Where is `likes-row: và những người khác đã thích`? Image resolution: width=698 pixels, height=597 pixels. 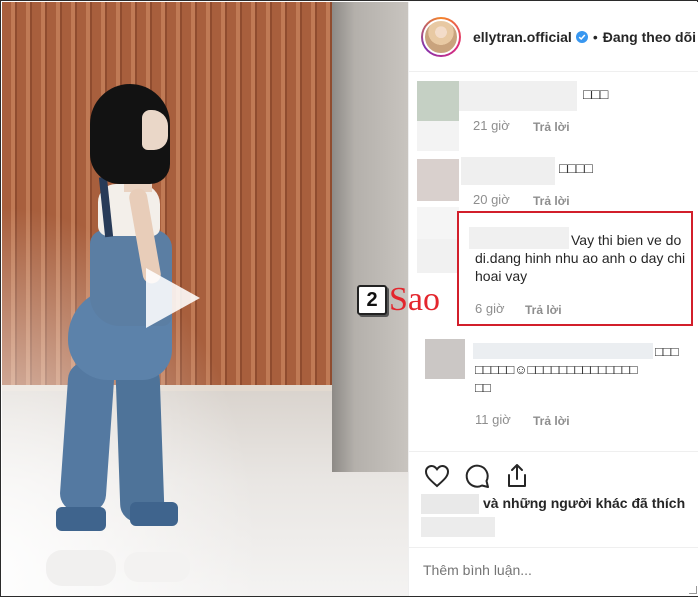 likes-row: và những người khác đã thích is located at coordinates (556, 504).